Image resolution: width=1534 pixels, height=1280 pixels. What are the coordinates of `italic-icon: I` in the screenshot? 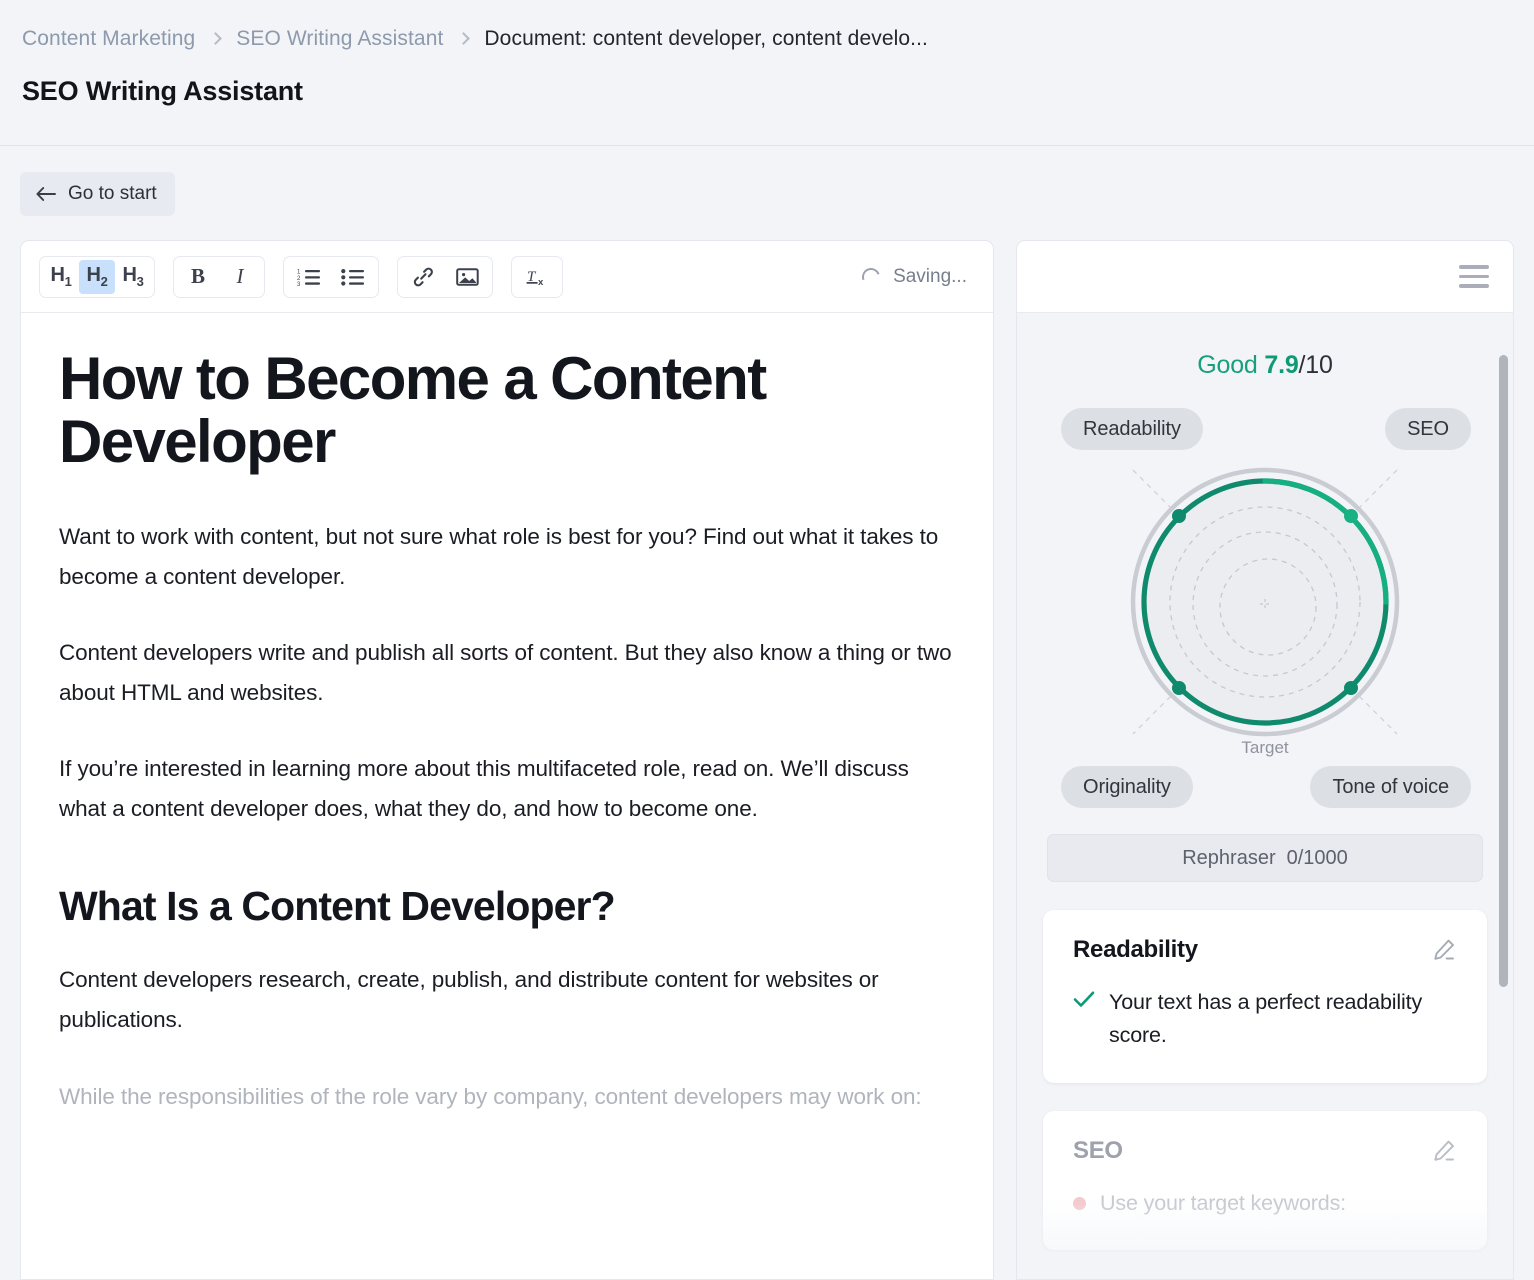 It's located at (240, 276).